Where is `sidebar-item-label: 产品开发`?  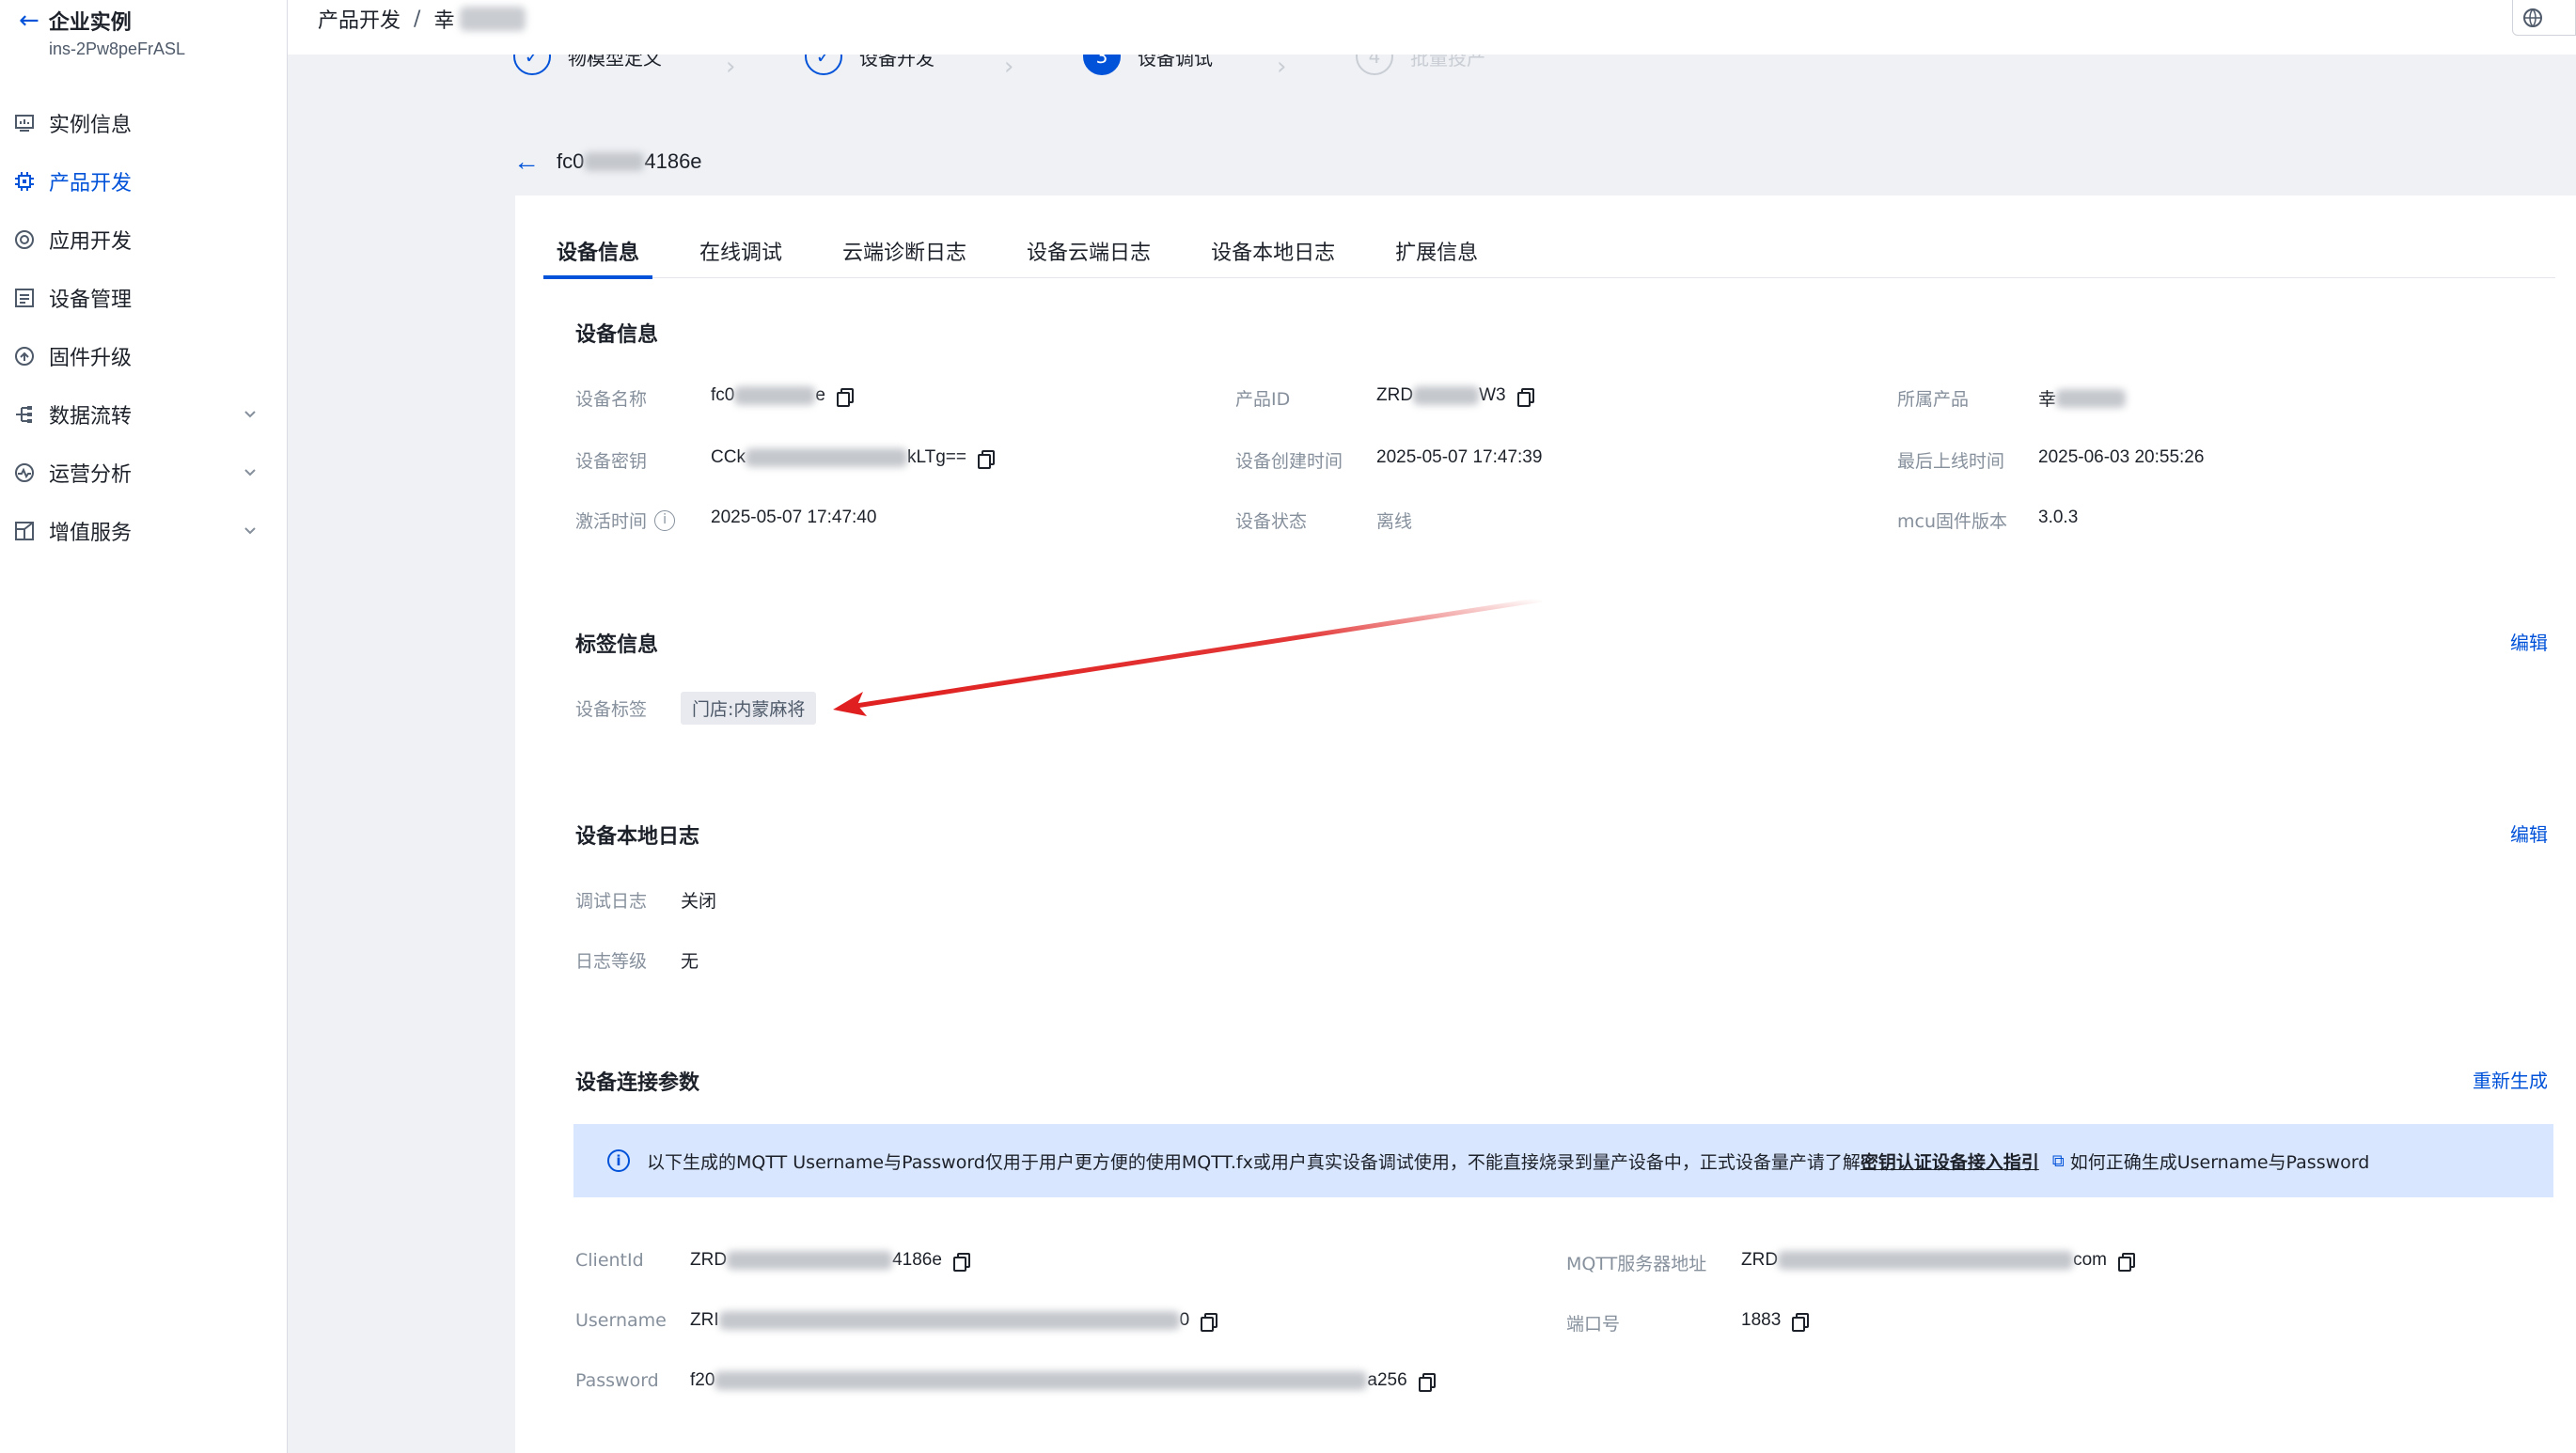
sidebar-item-label: 产品开发 is located at coordinates (91, 183).